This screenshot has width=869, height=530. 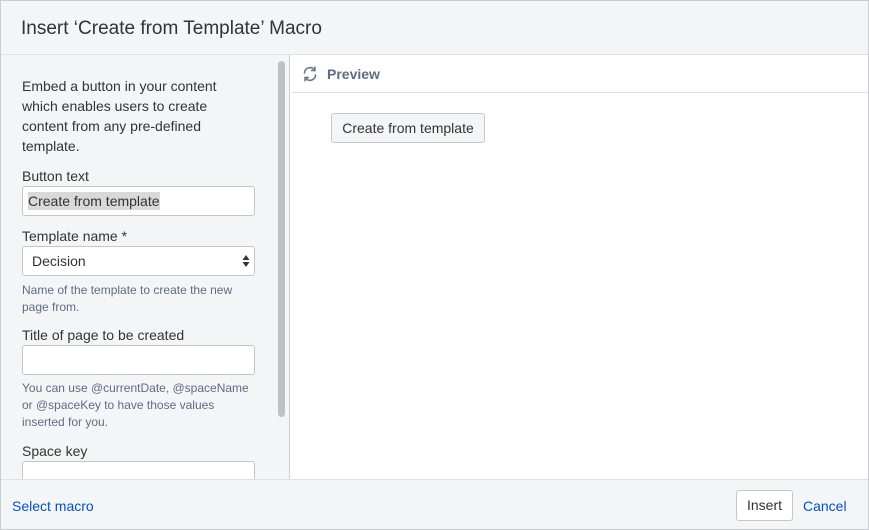 I want to click on space-key-label: Space key, so click(x=55, y=451).